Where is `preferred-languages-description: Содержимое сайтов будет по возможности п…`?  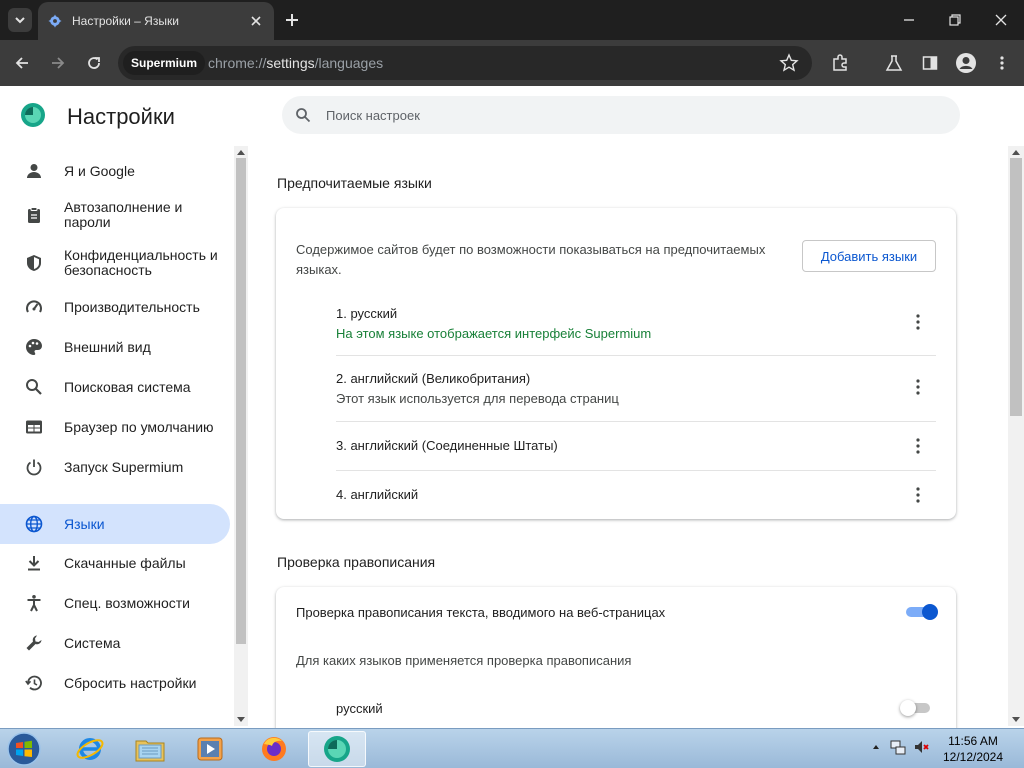
preferred-languages-description: Содержимое сайтов будет по возможности п… is located at coordinates (531, 259).